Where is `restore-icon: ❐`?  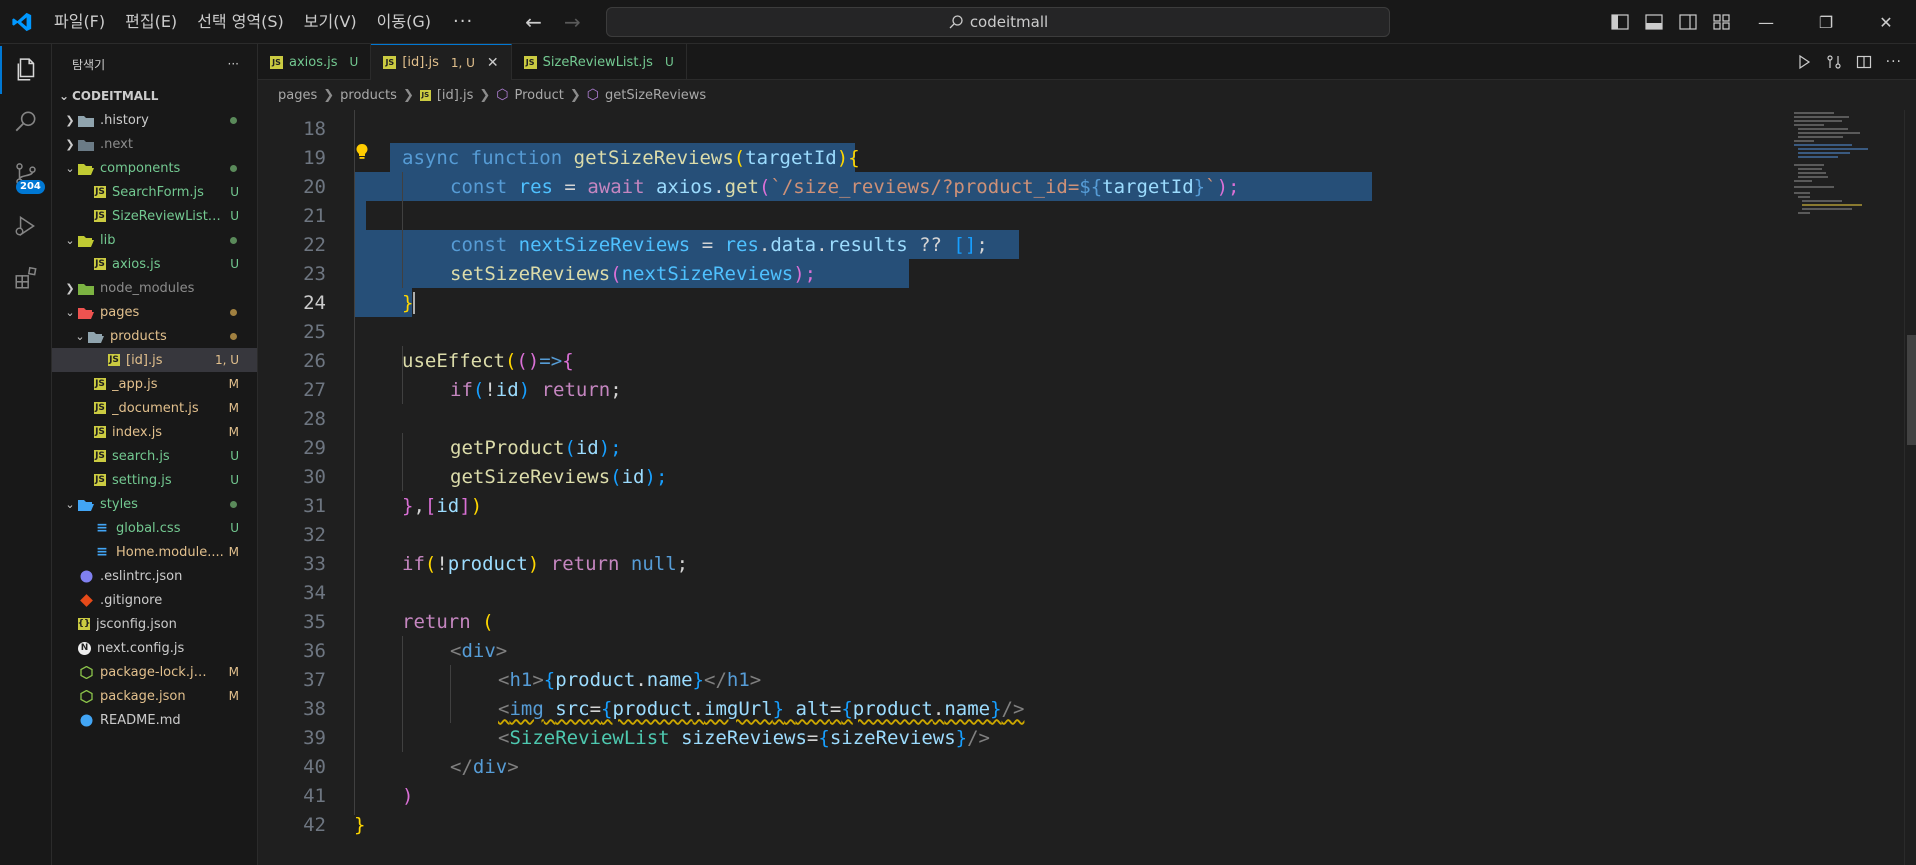
restore-icon: ❐ is located at coordinates (1826, 22).